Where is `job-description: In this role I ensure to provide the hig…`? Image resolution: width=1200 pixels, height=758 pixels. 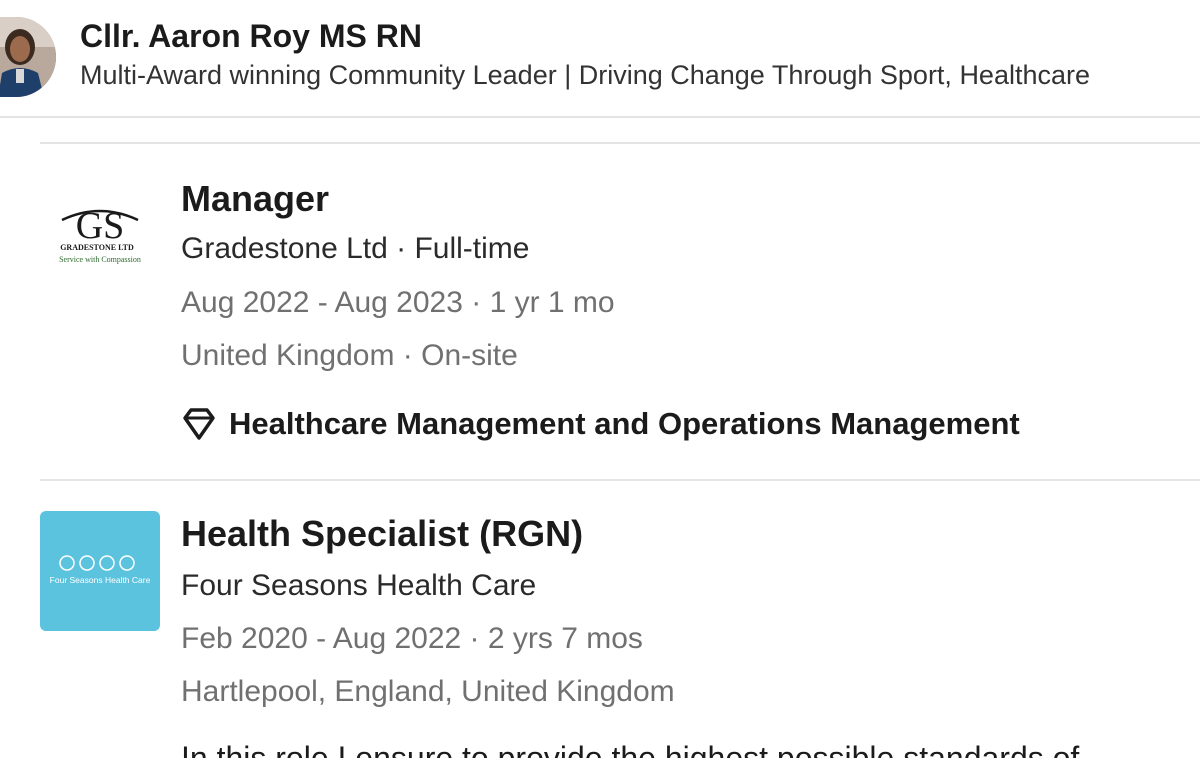
job-description: In this role I ensure to provide the hig… is located at coordinates (630, 749).